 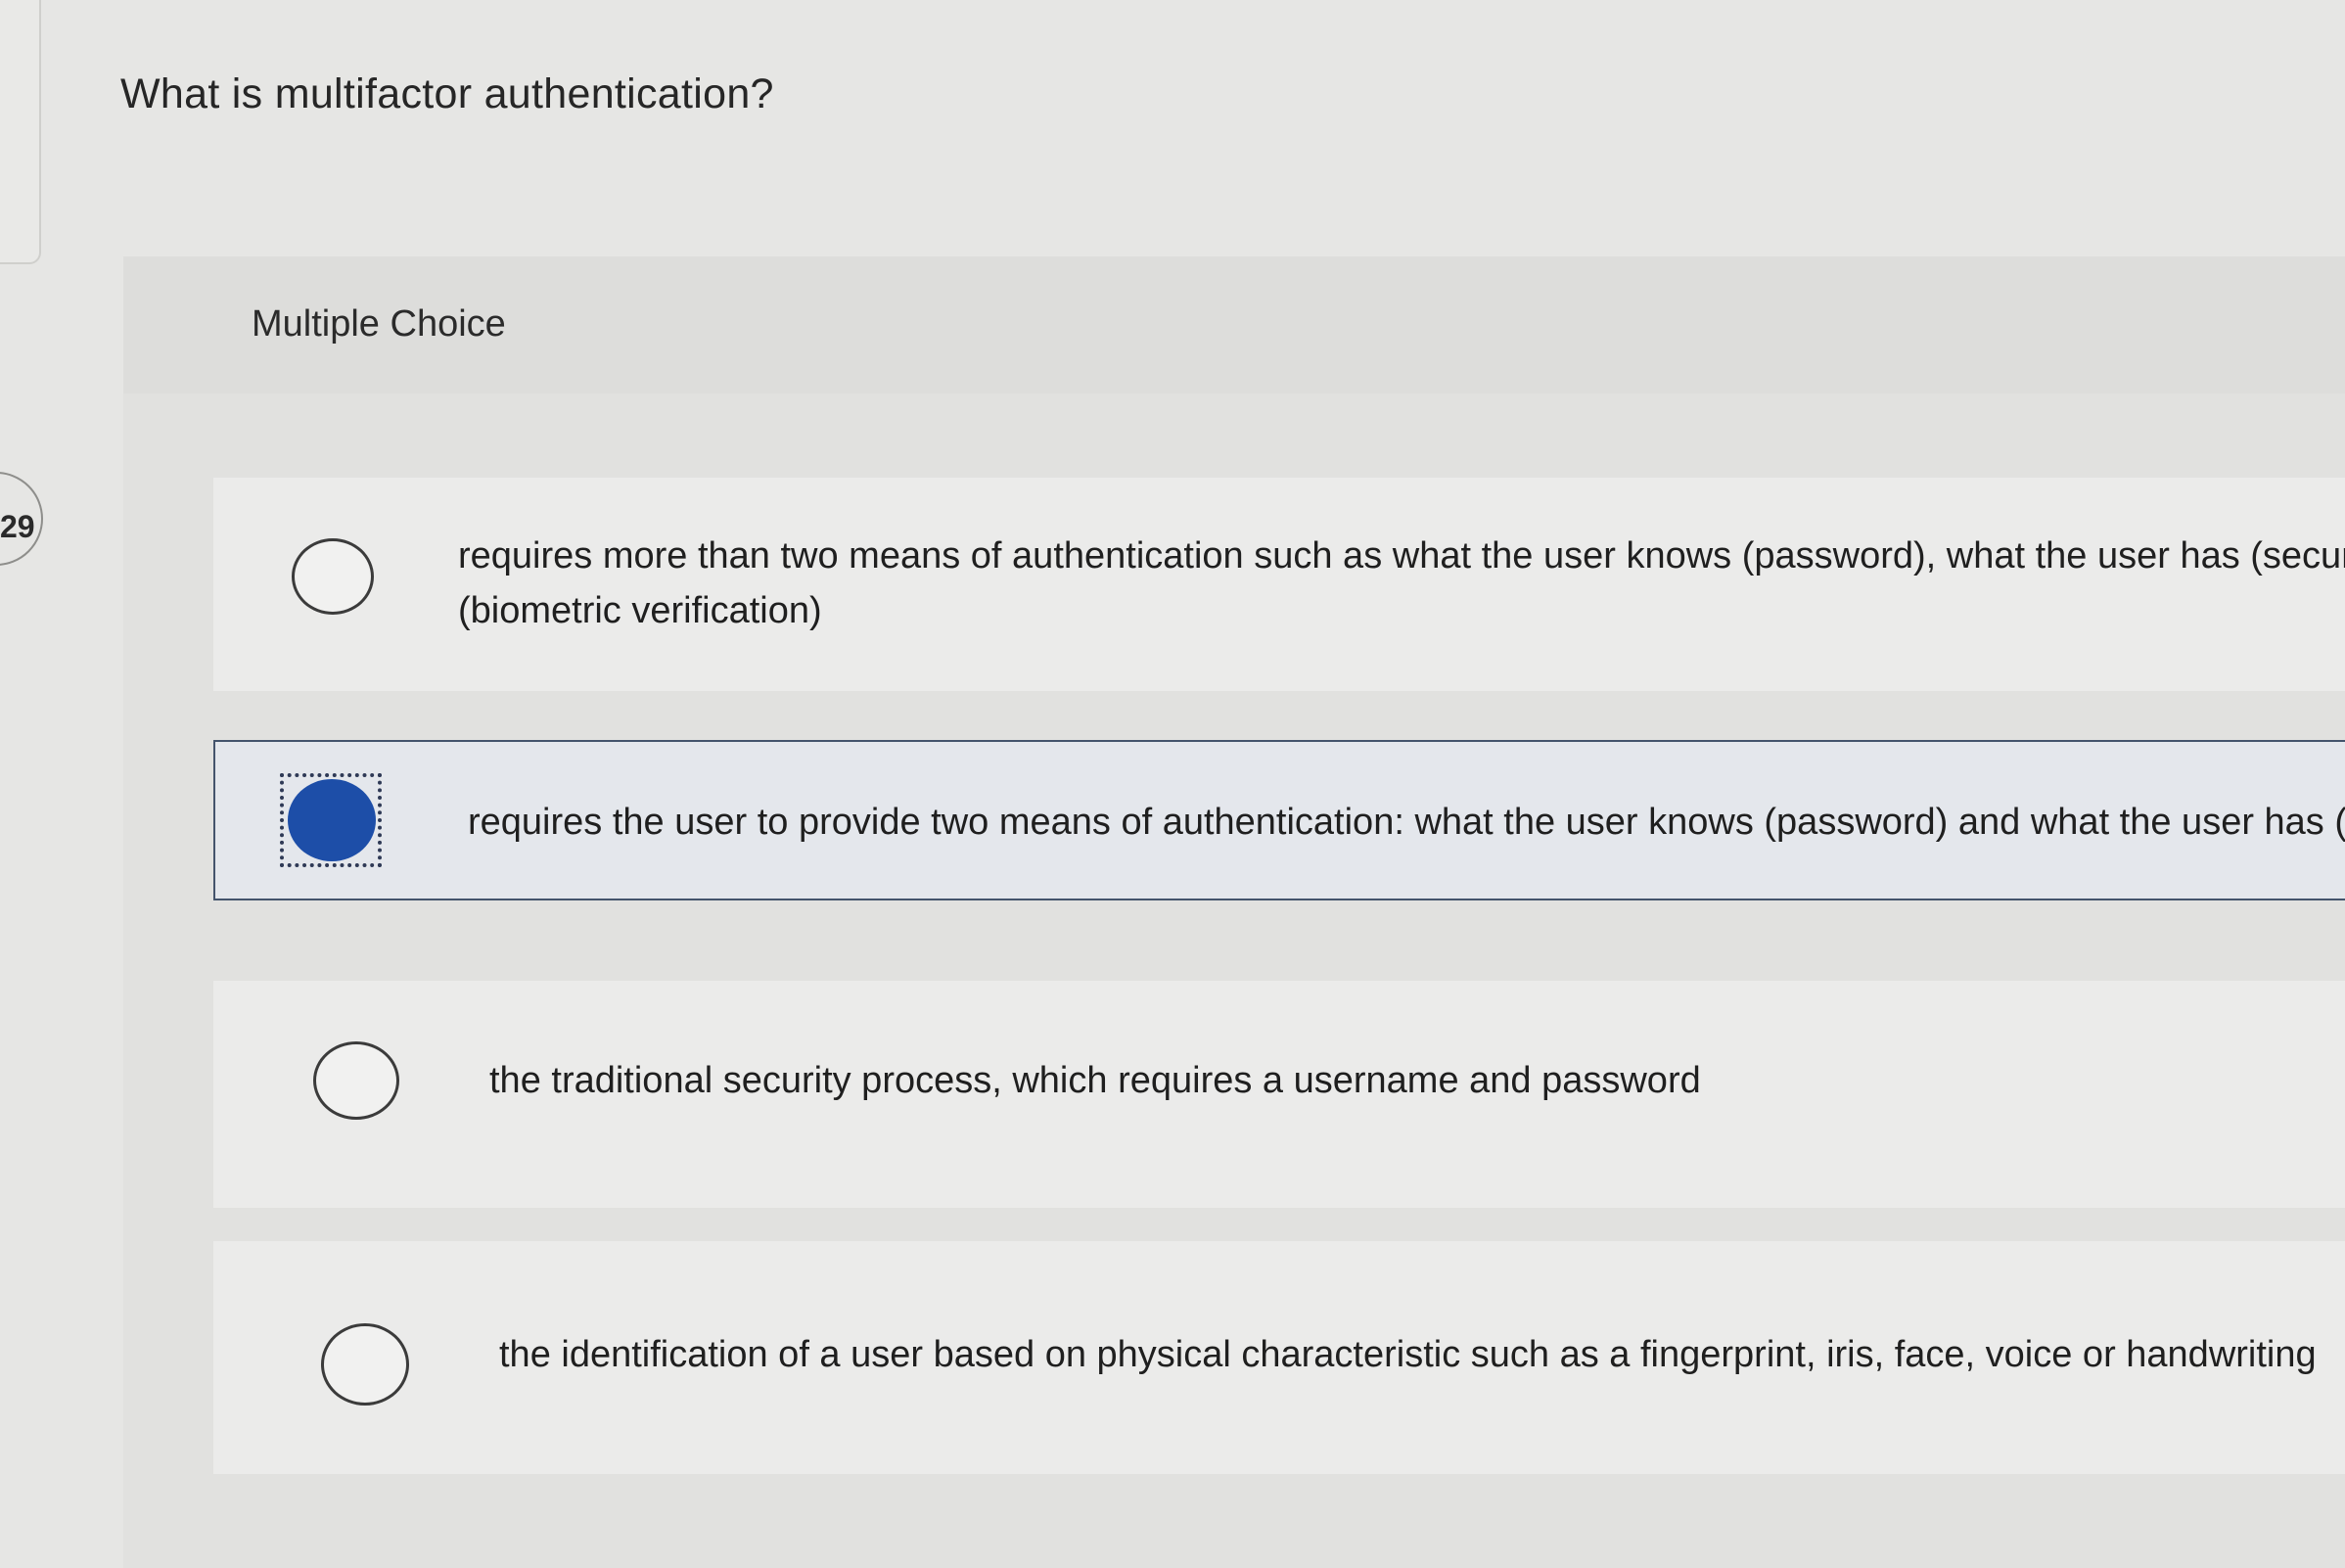 I want to click on question-number: 29, so click(x=17, y=526).